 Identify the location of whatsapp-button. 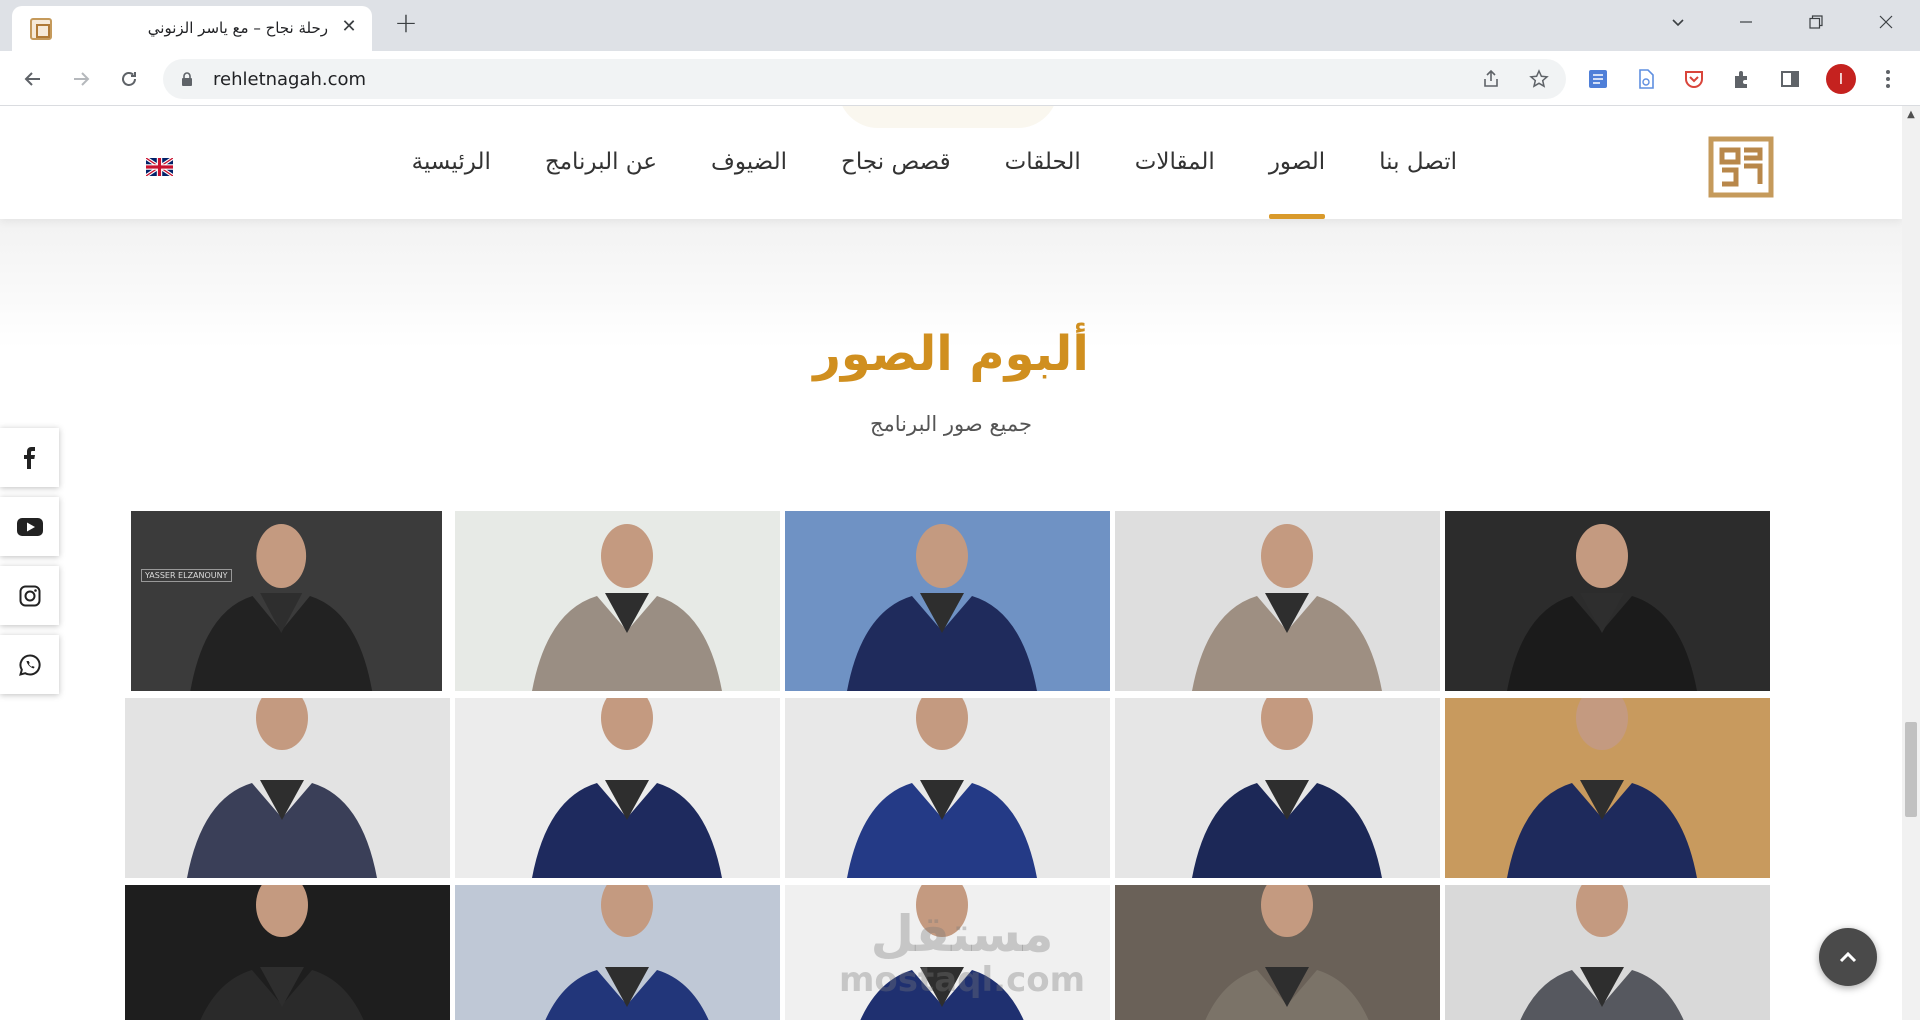
(29, 664).